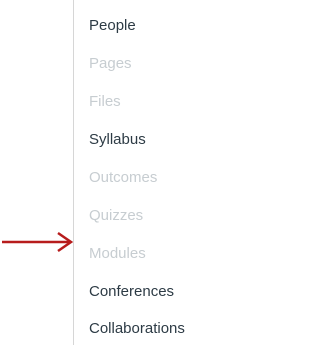  What do you see at coordinates (123, 178) in the screenshot?
I see `course-nav-item-outcomes: Outcomes` at bounding box center [123, 178].